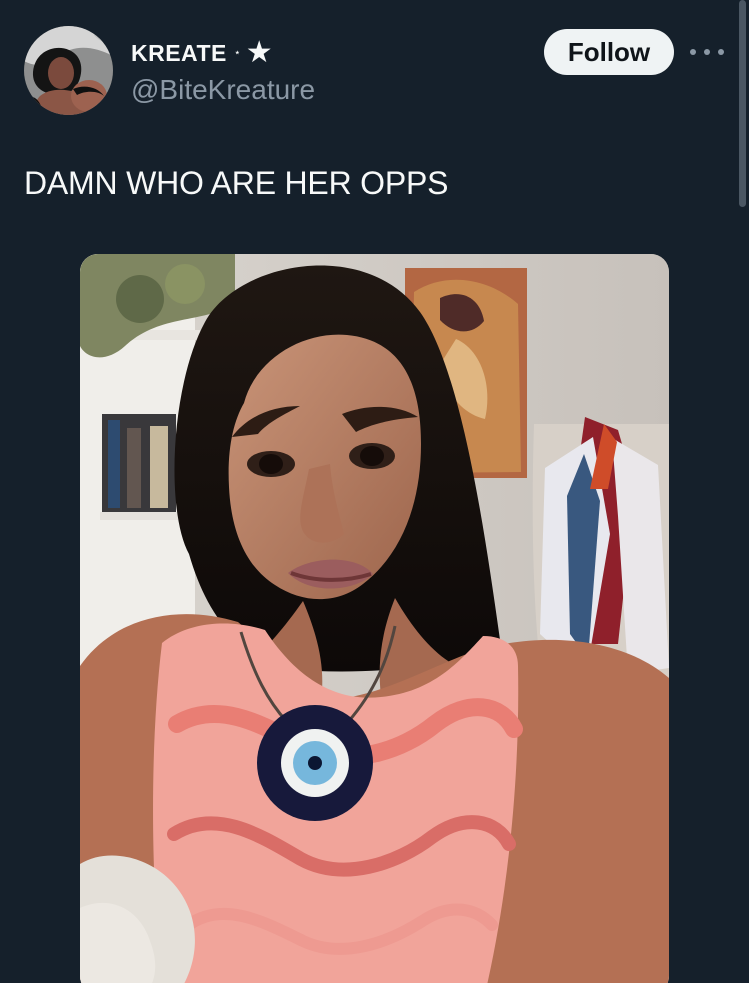 This screenshot has height=983, width=749. I want to click on avatar, so click(68, 70).